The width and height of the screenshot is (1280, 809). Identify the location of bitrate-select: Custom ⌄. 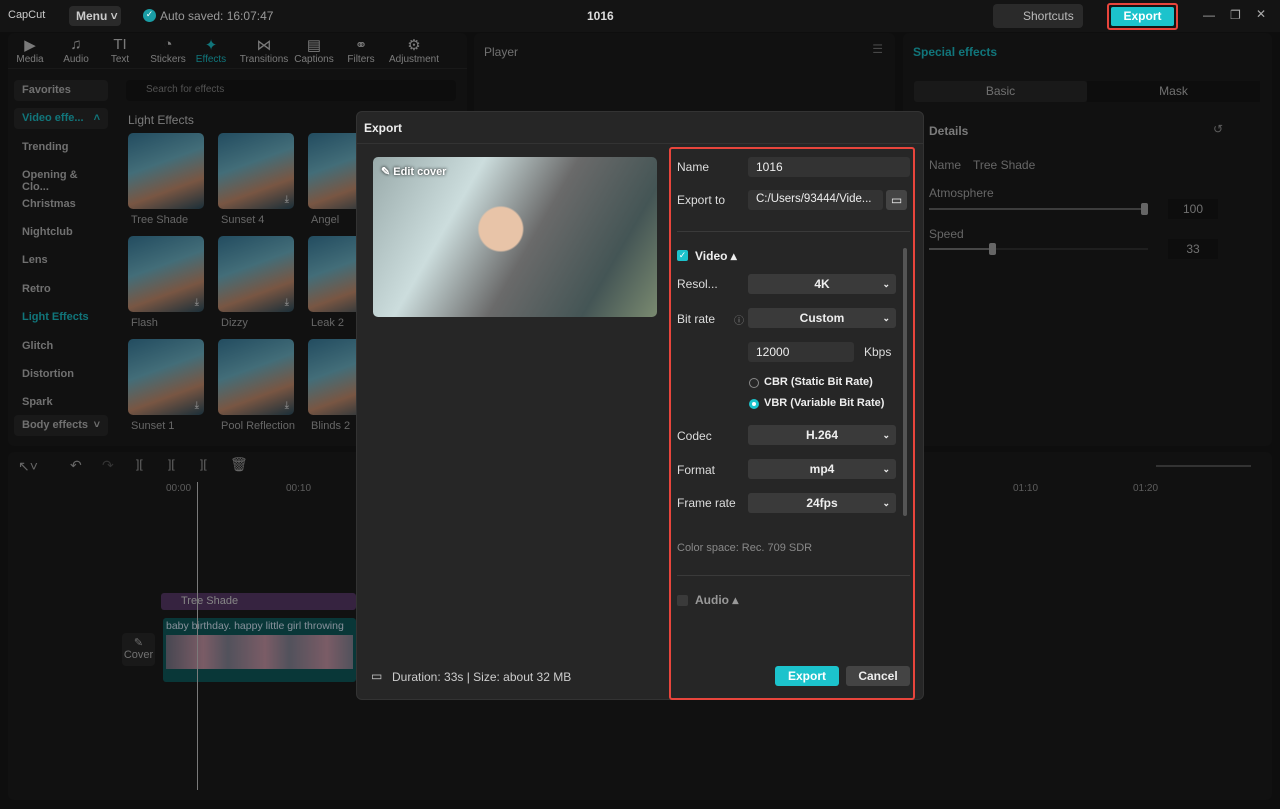
(822, 318).